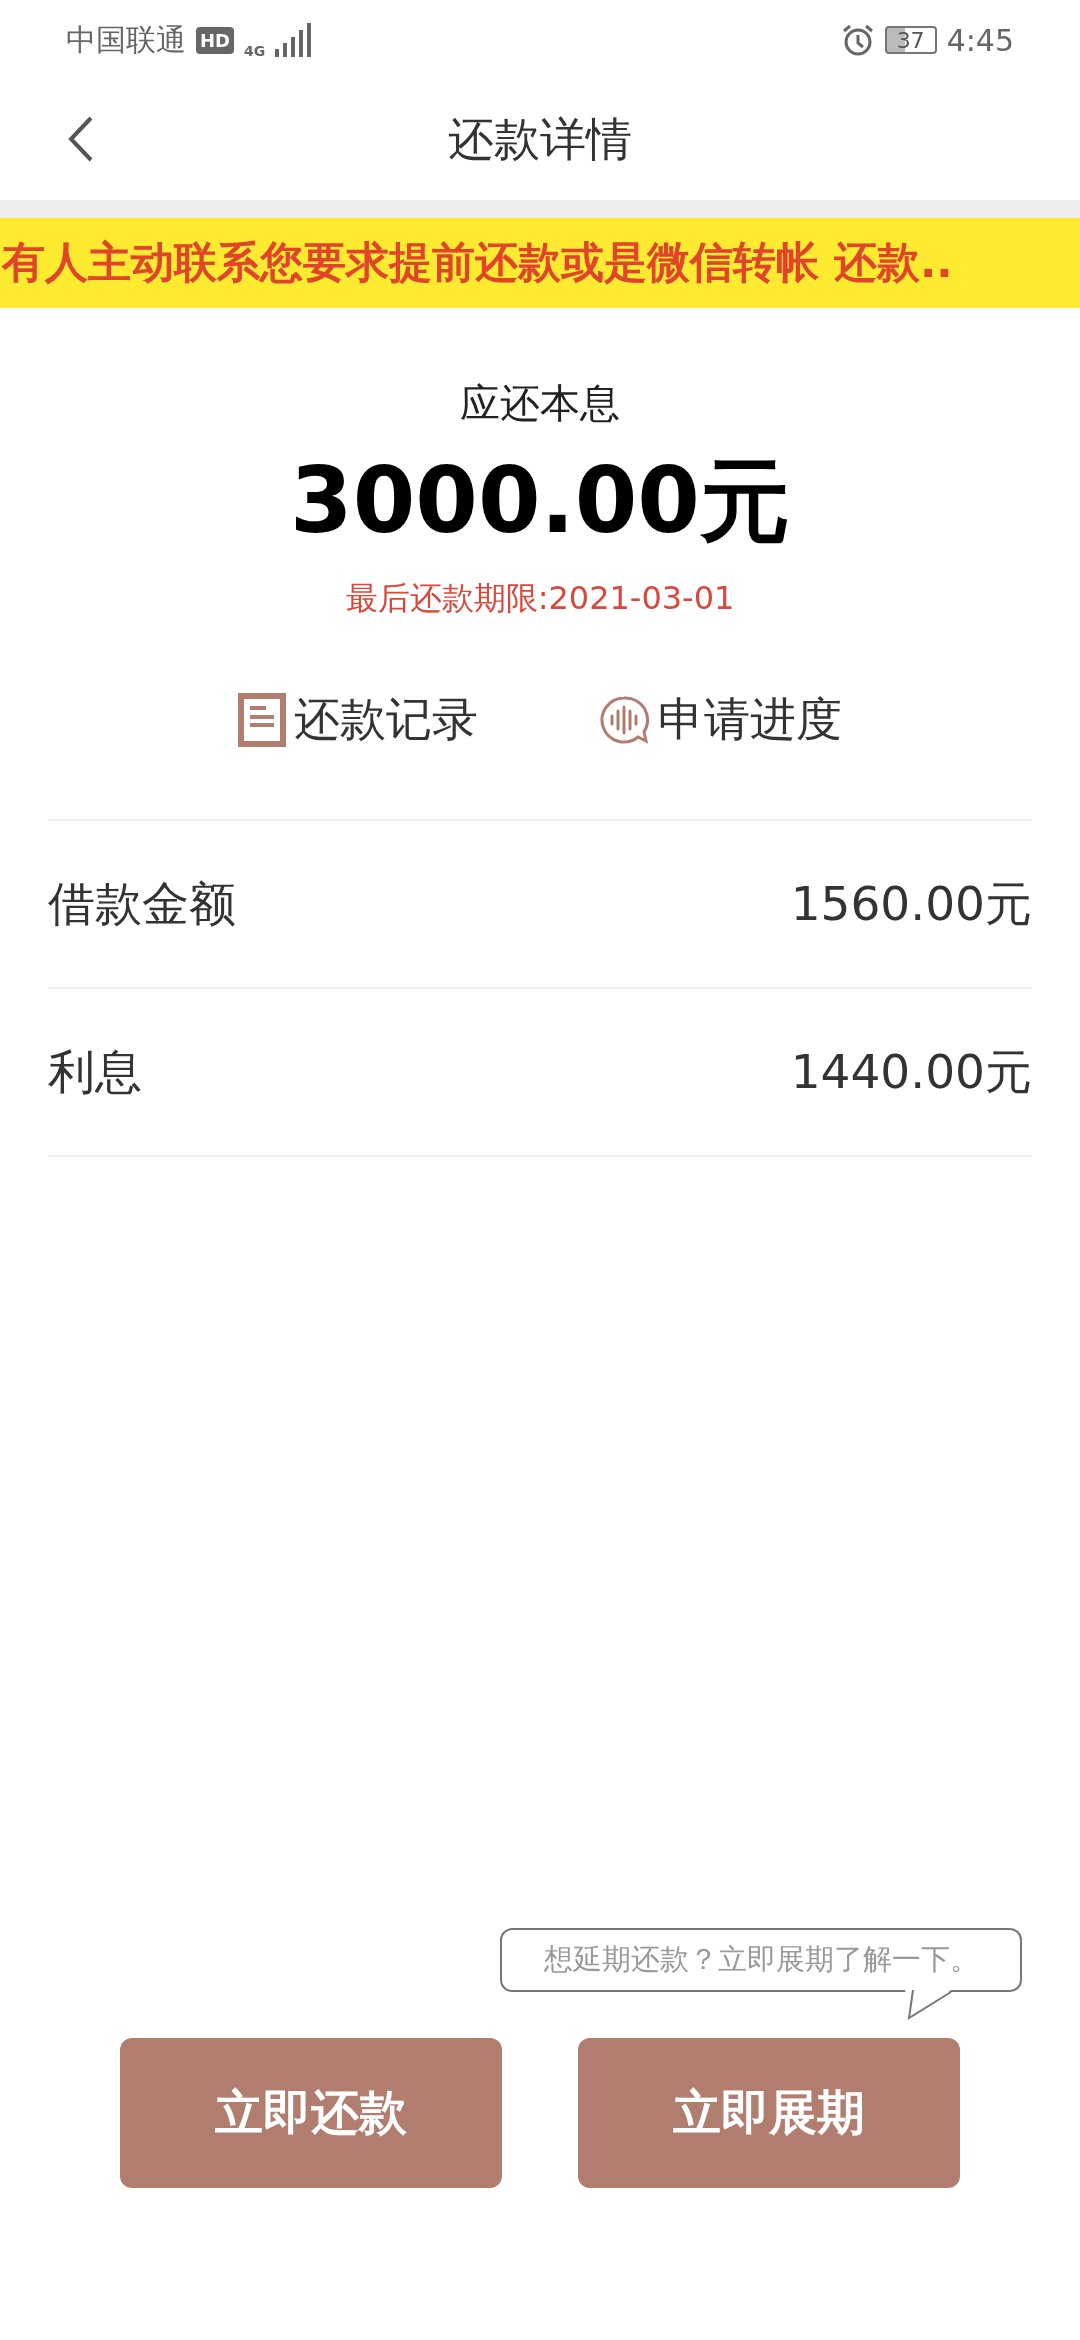 The image size is (1080, 2340). Describe the element at coordinates (540, 501) in the screenshot. I see `amount-value: 3000.00元` at that location.